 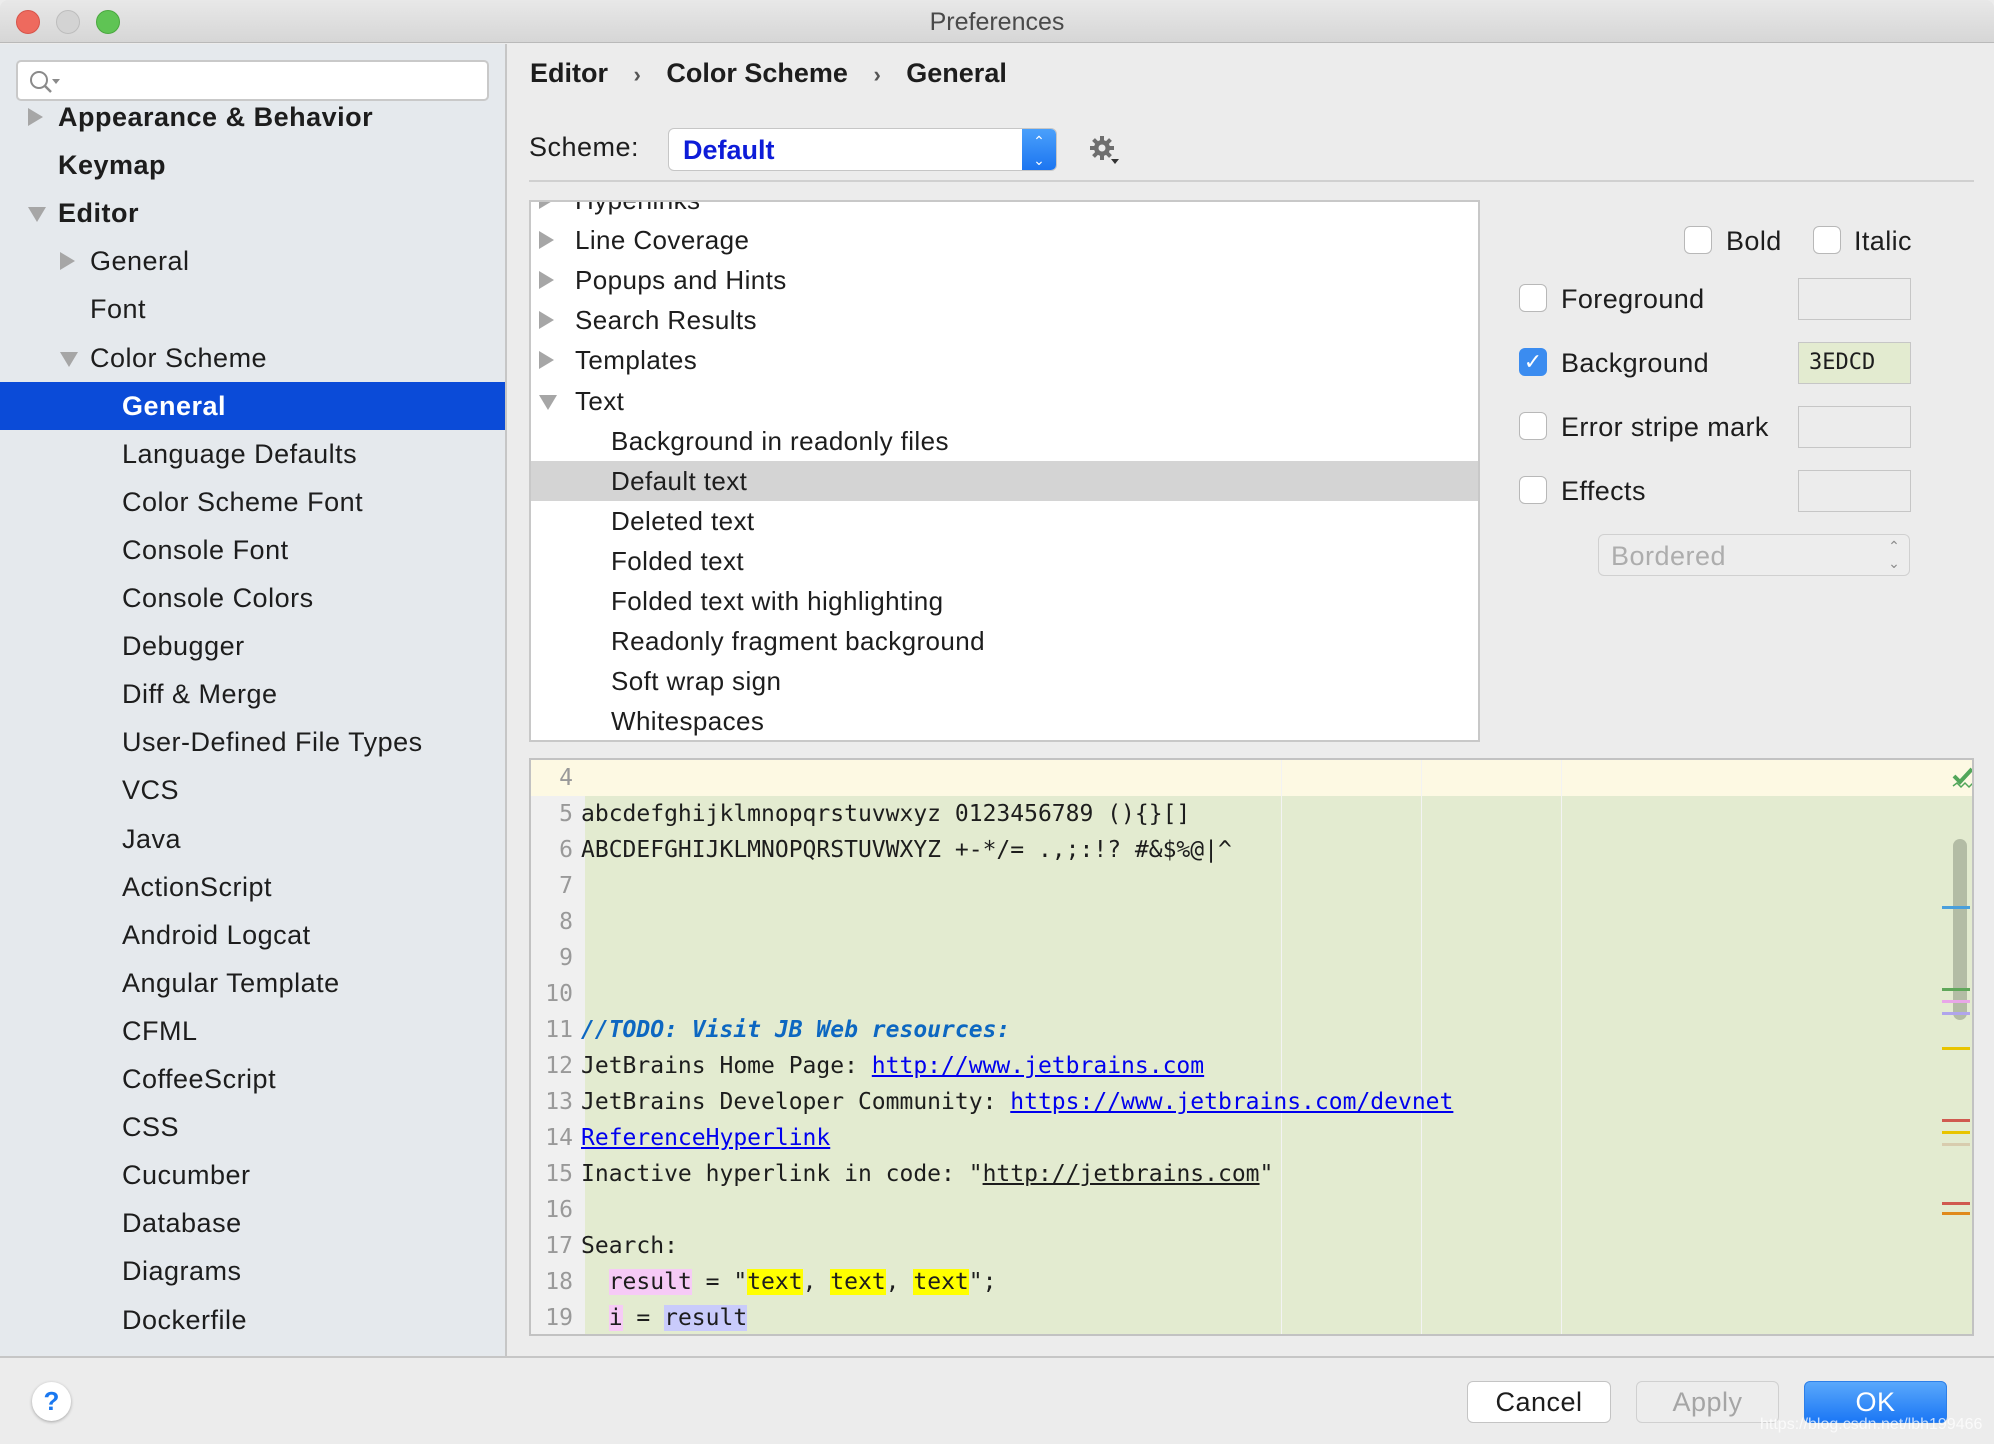 What do you see at coordinates (1533, 426) in the screenshot?
I see `error-stripe-checkbox` at bounding box center [1533, 426].